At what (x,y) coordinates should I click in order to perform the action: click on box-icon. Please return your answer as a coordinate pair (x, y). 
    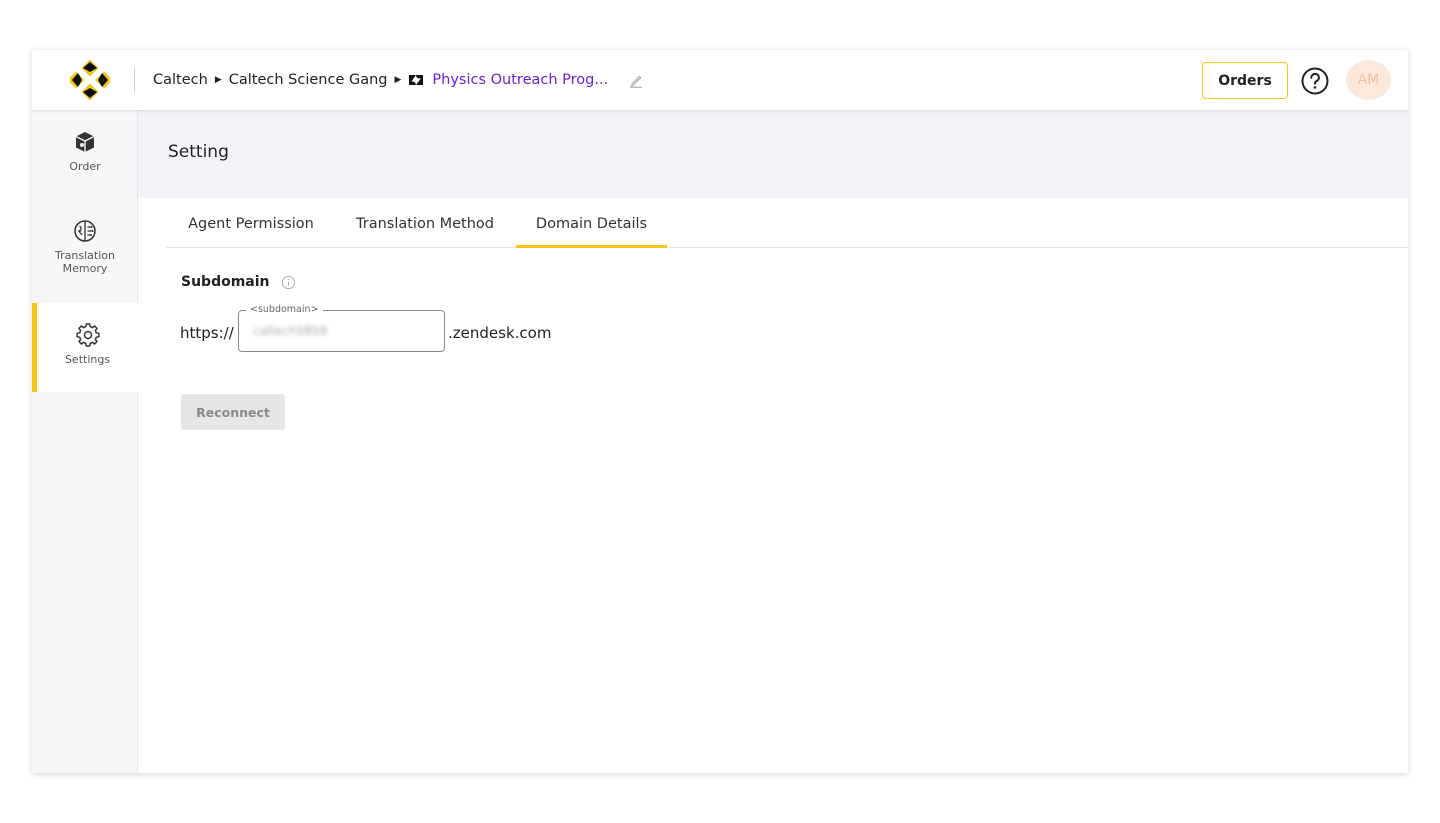
    Looking at the image, I should click on (85, 142).